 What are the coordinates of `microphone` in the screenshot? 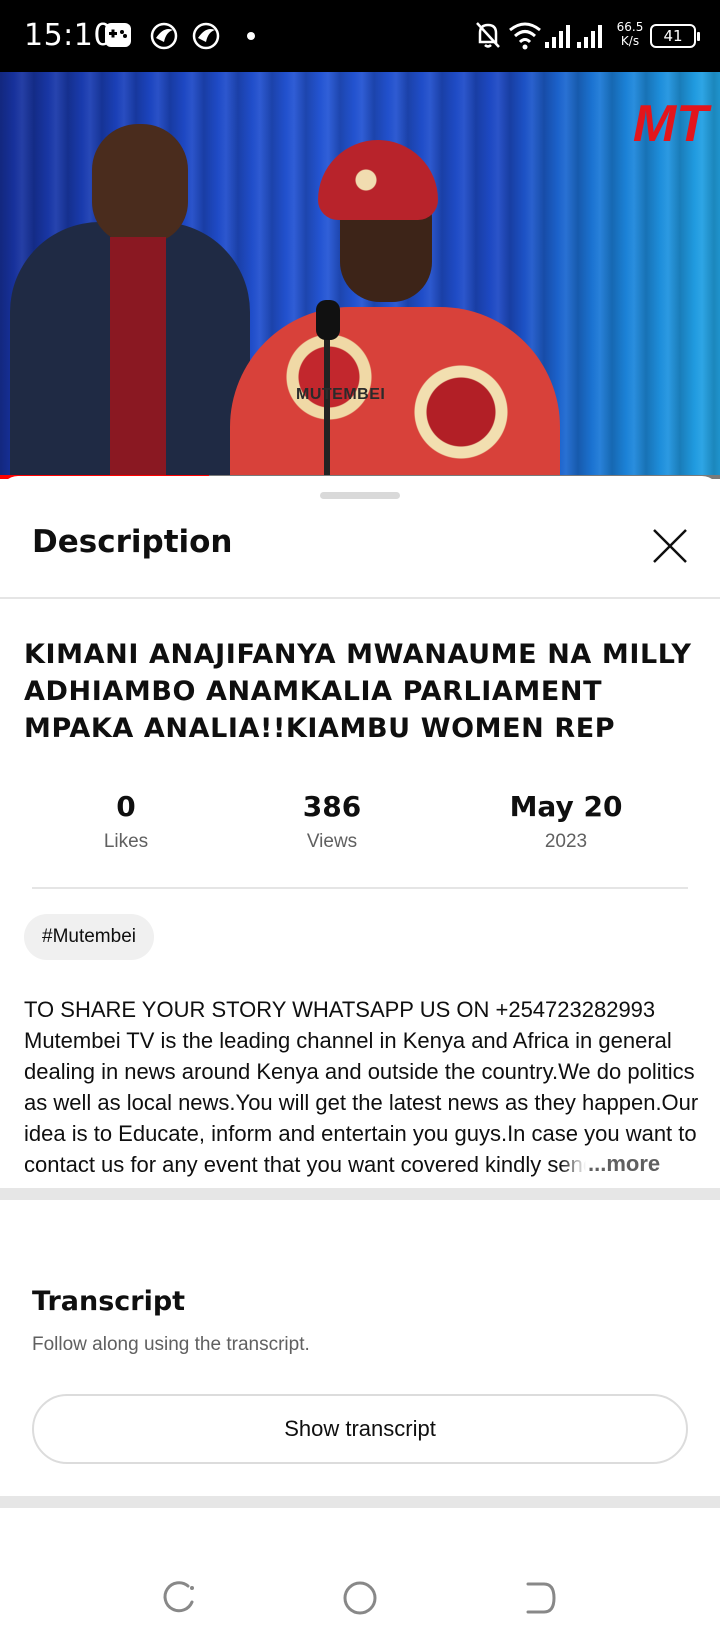 It's located at (328, 320).